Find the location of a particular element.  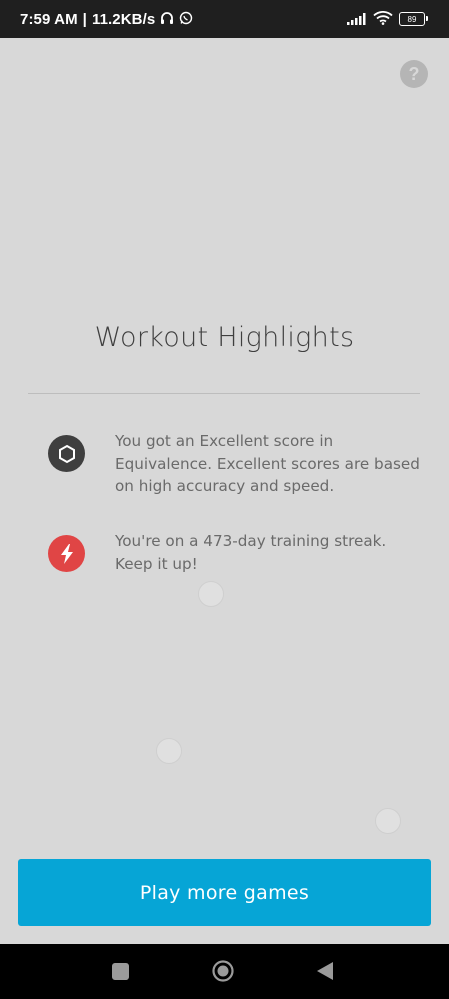

status-left: 7:59 AM | 11.2KB/s is located at coordinates (106, 19).